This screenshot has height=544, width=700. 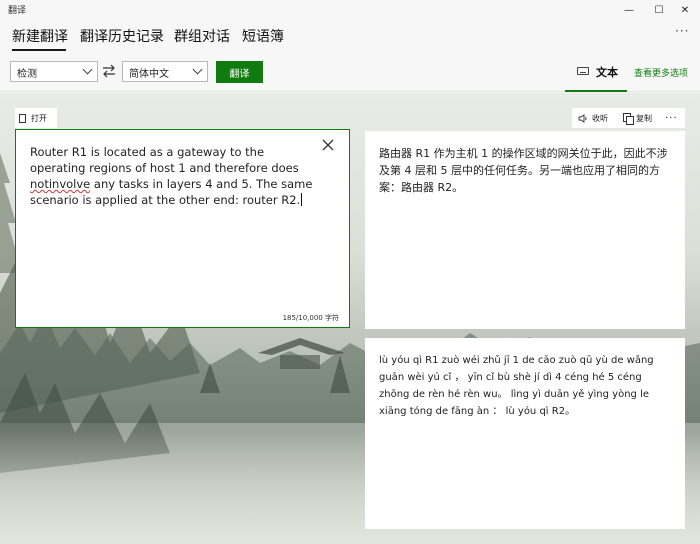 What do you see at coordinates (122, 36) in the screenshot?
I see `tab-translation-history: 翻译历史记录` at bounding box center [122, 36].